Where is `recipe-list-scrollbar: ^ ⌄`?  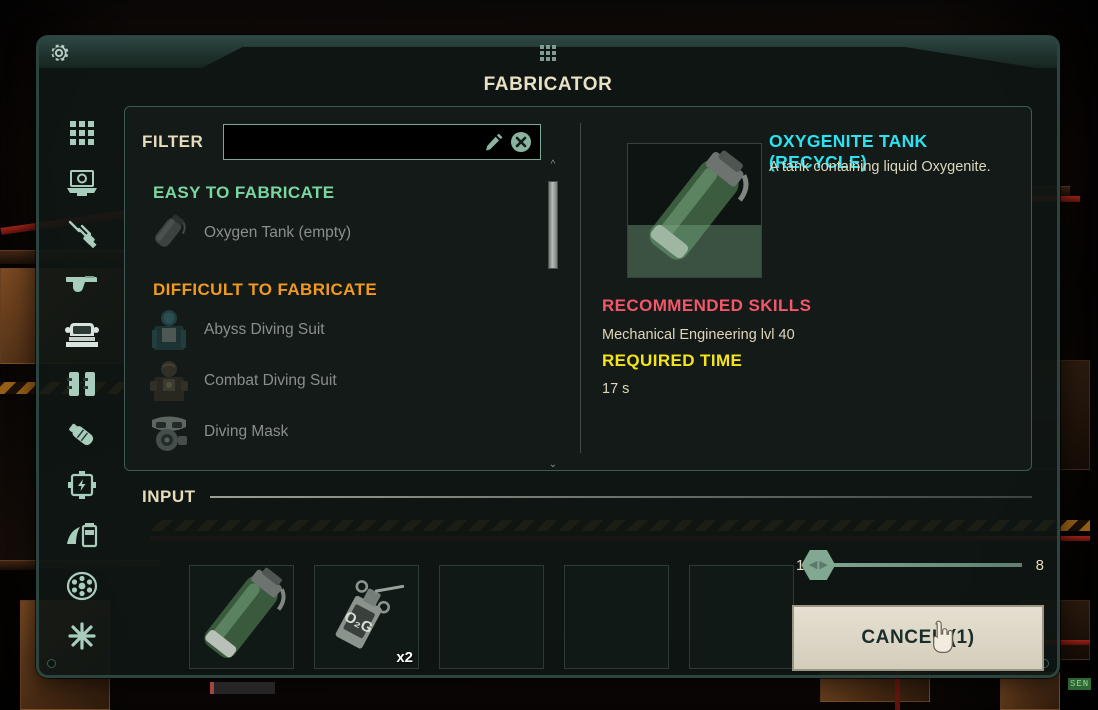 recipe-list-scrollbar: ^ ⌄ is located at coordinates (553, 315).